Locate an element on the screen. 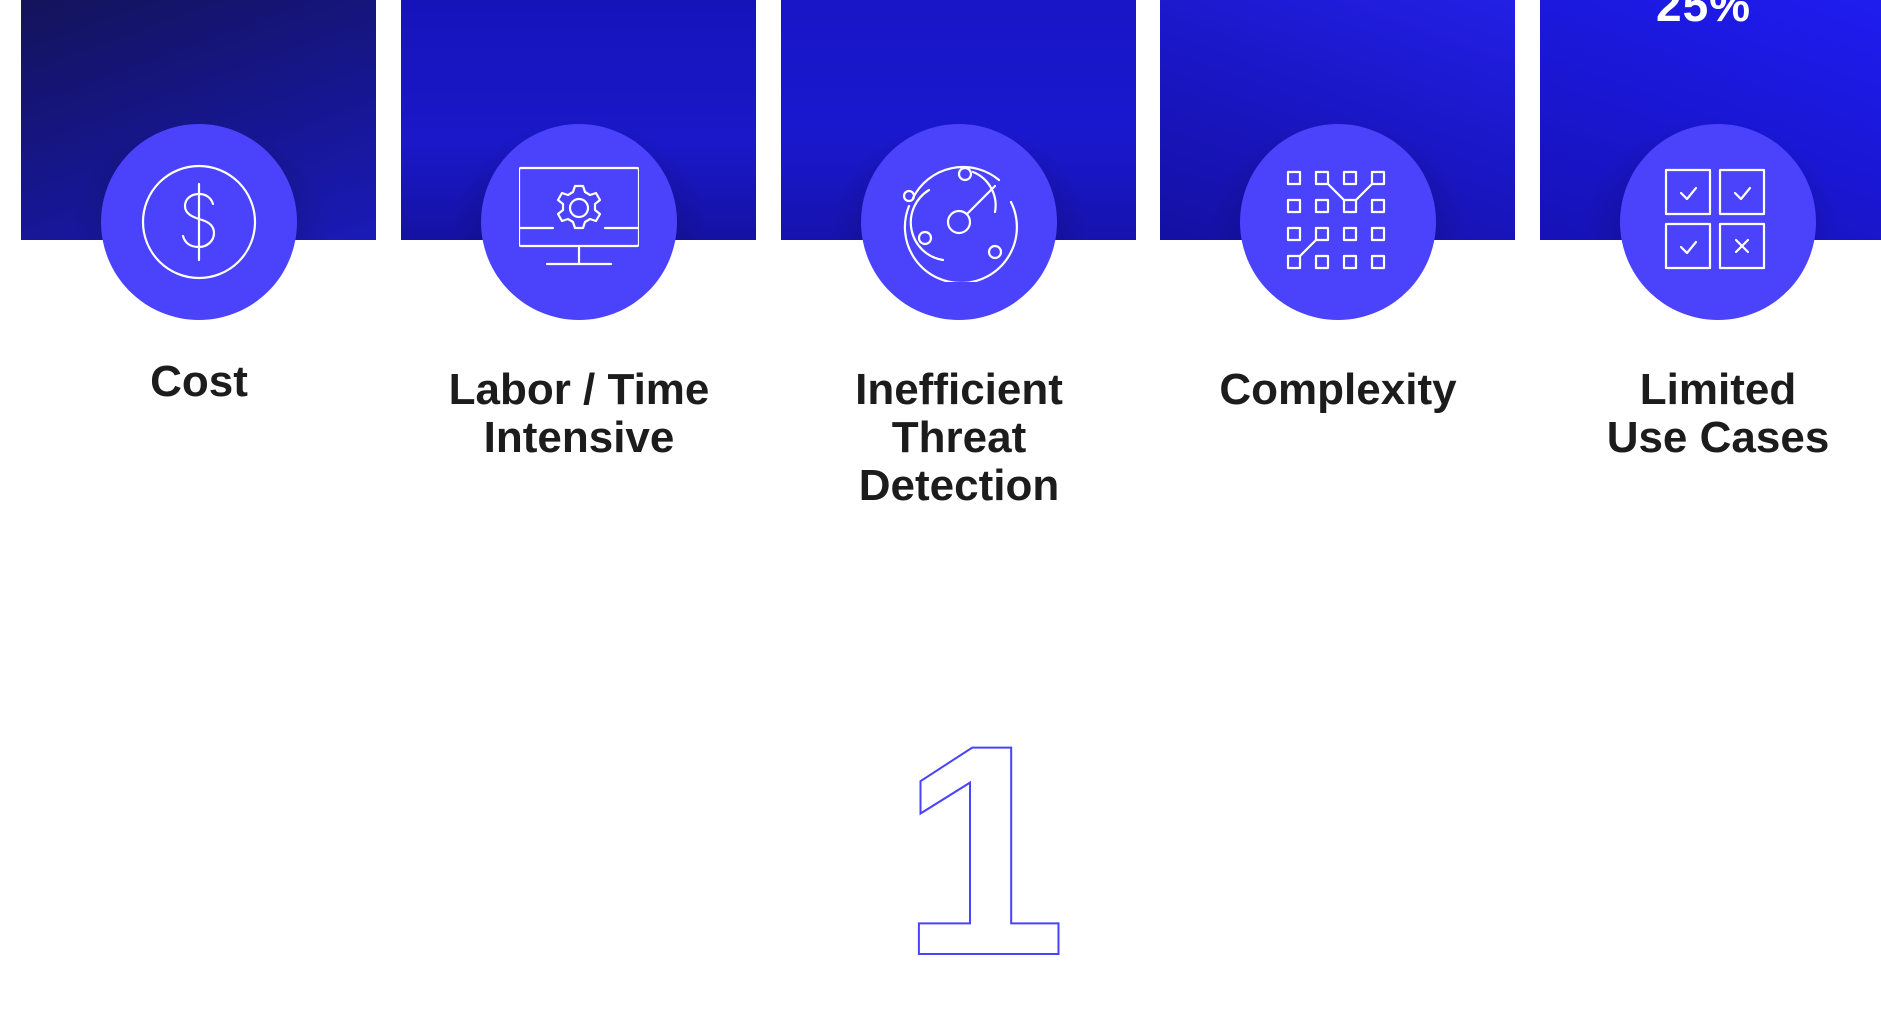 This screenshot has width=1881, height=1018. inefficient-threat-label: Inefficient Threat Detection is located at coordinates (959, 437).